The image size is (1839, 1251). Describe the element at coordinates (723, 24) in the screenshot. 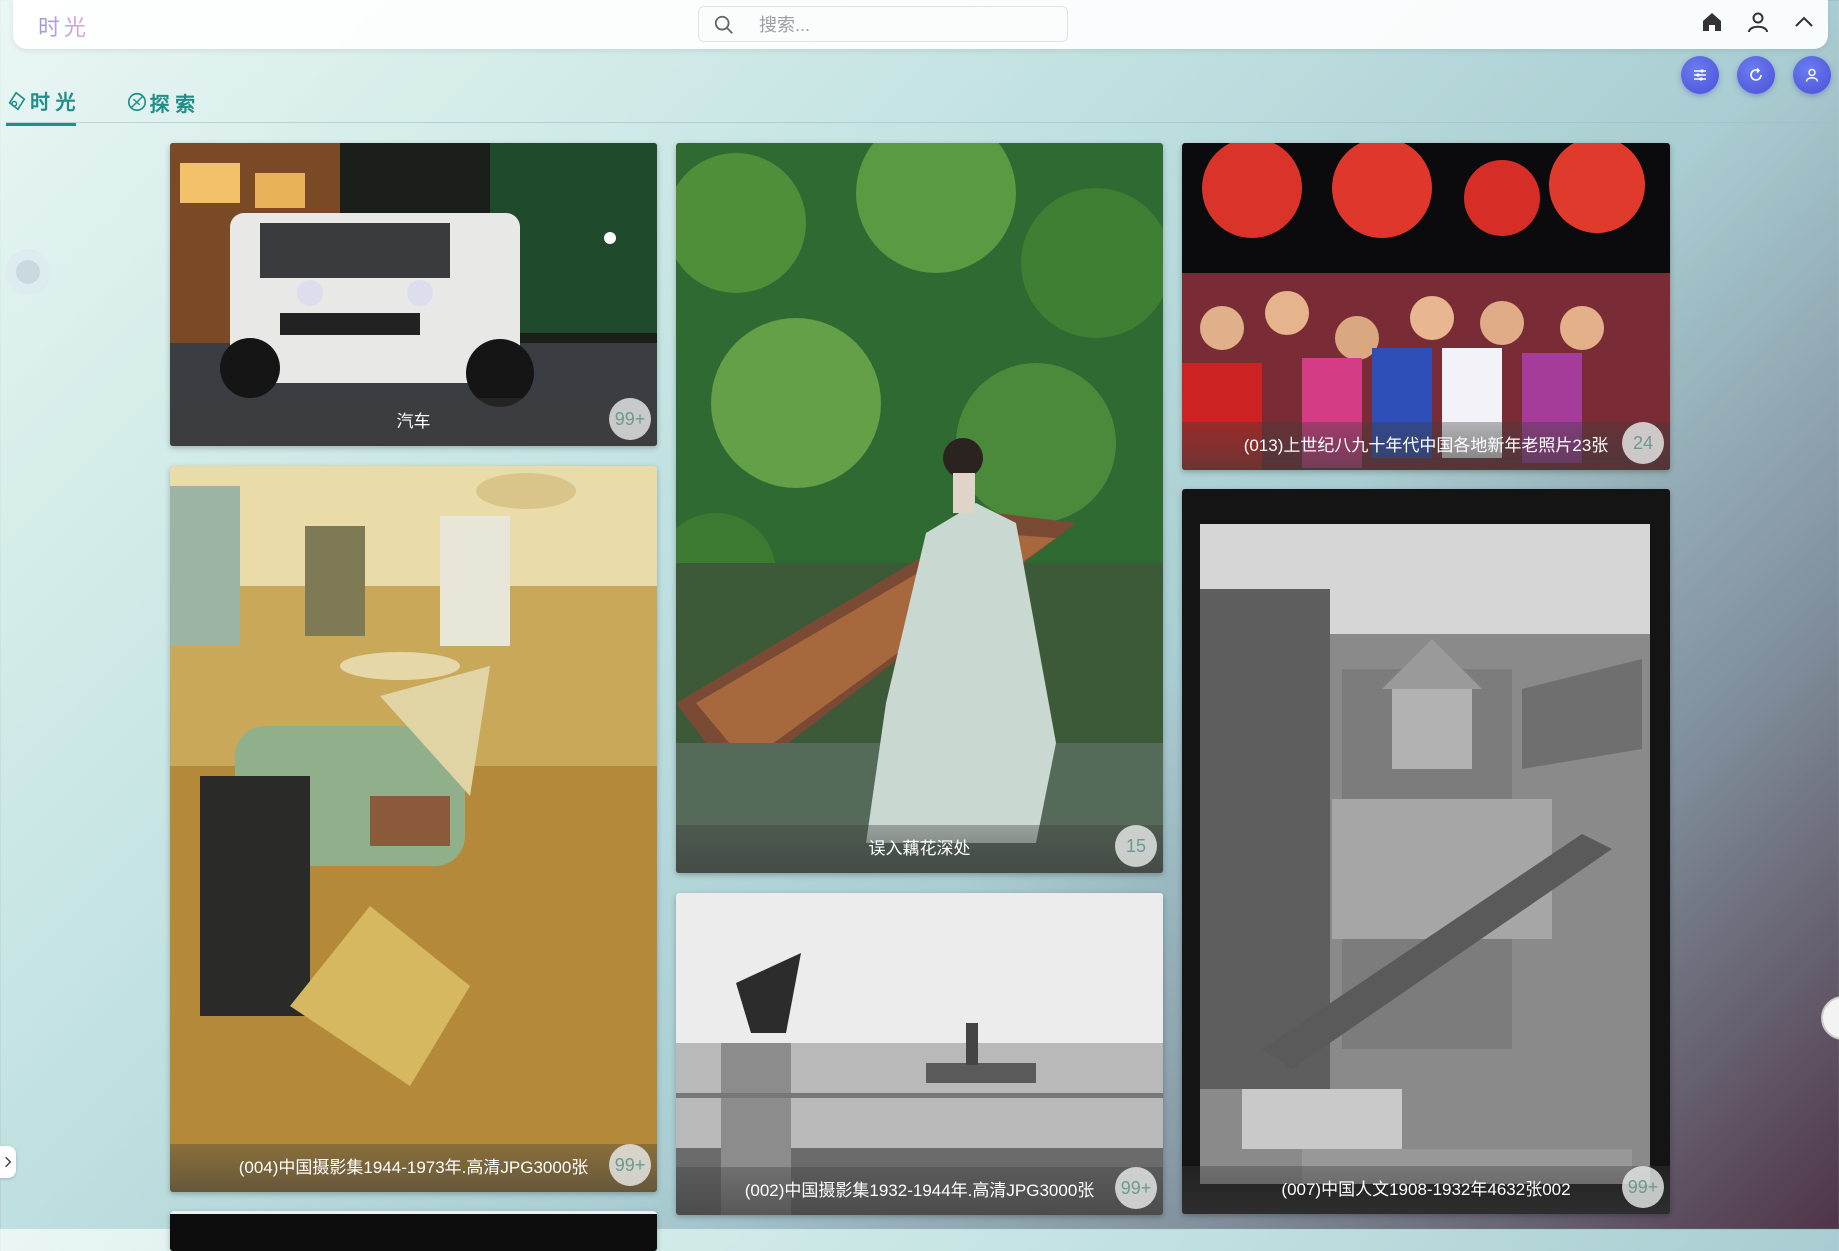

I see `search-icon` at that location.